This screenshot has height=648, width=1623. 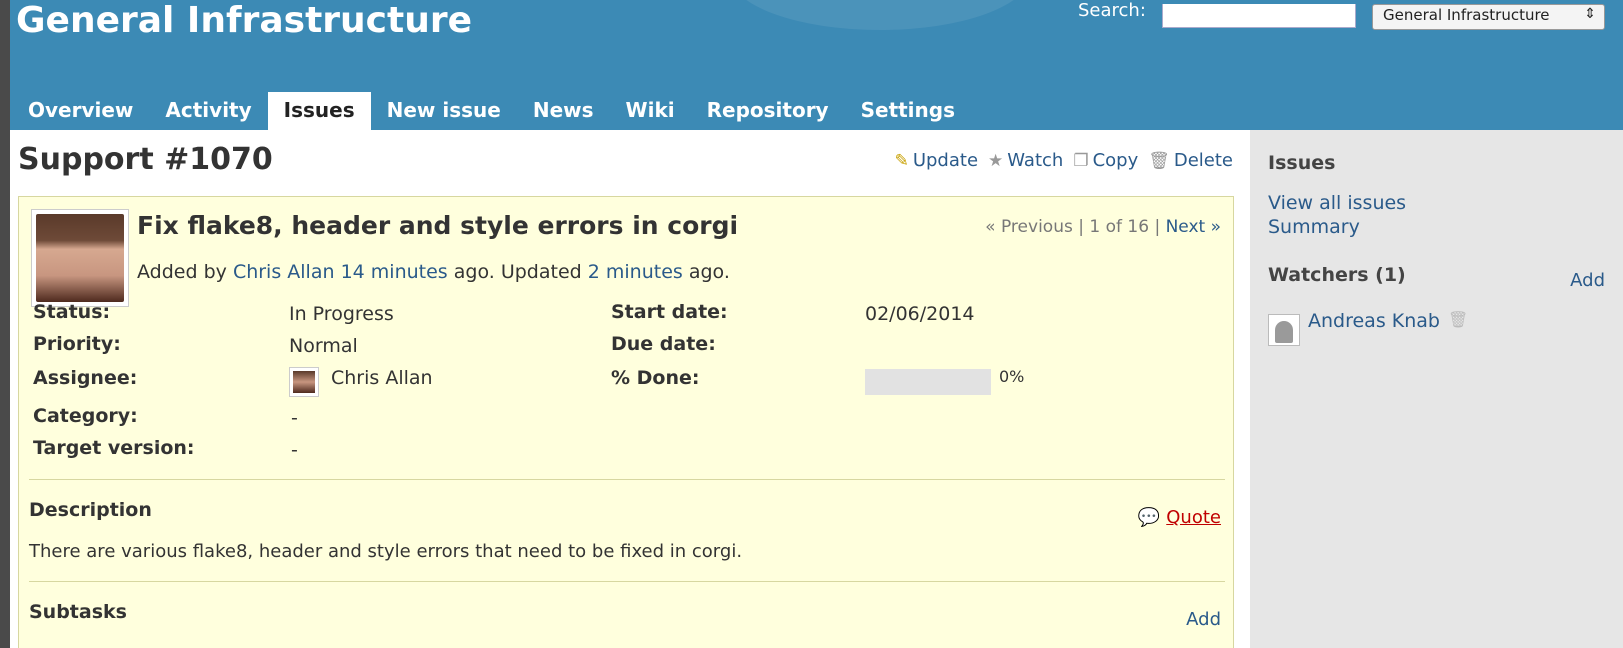 I want to click on created-time-link: 14 minutes, so click(x=394, y=272).